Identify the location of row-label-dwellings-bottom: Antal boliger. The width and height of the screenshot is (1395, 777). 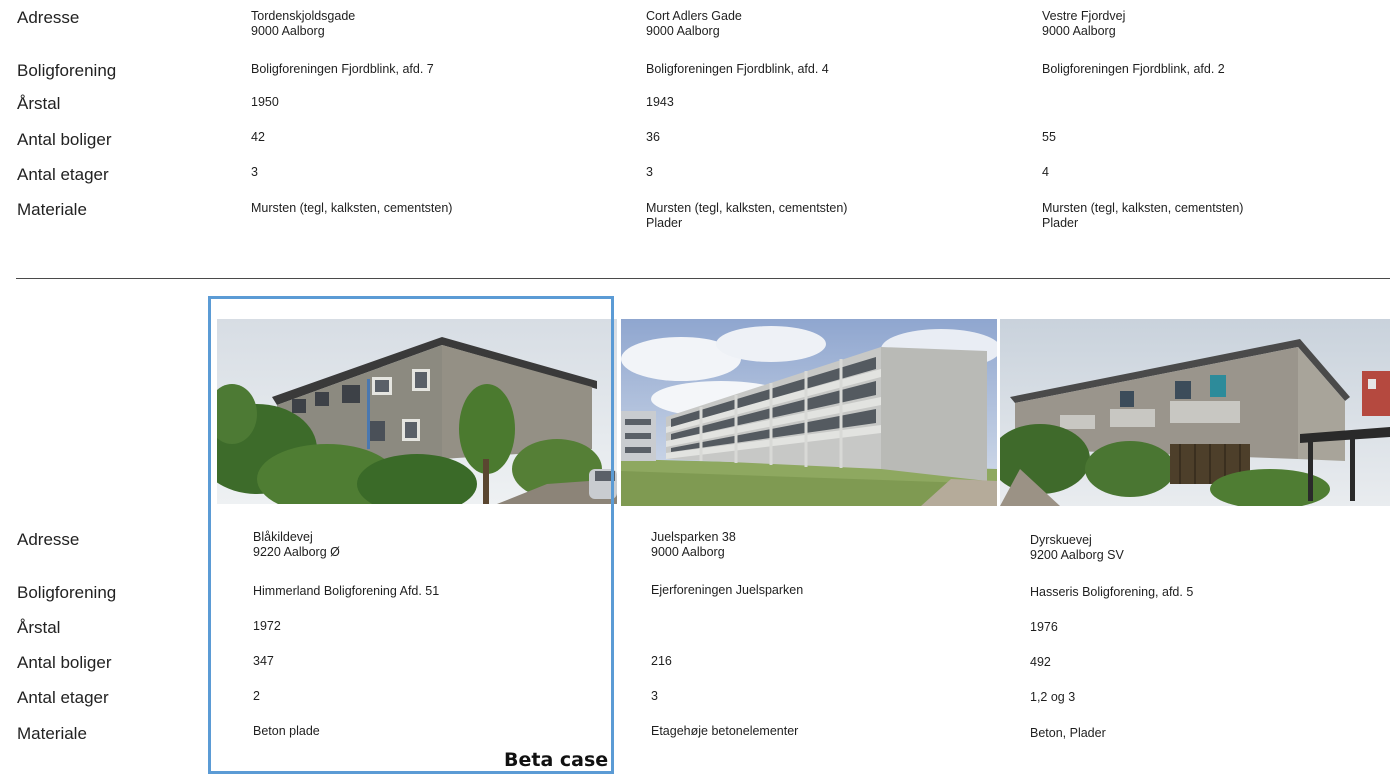
(64, 662).